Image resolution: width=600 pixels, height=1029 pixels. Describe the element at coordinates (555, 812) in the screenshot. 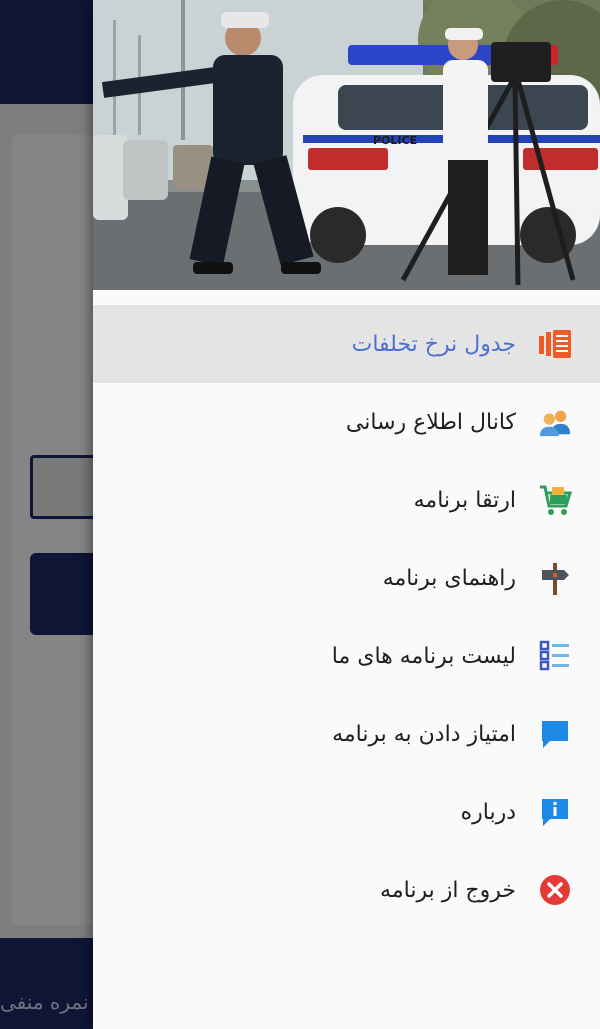

I see `info-icon` at that location.